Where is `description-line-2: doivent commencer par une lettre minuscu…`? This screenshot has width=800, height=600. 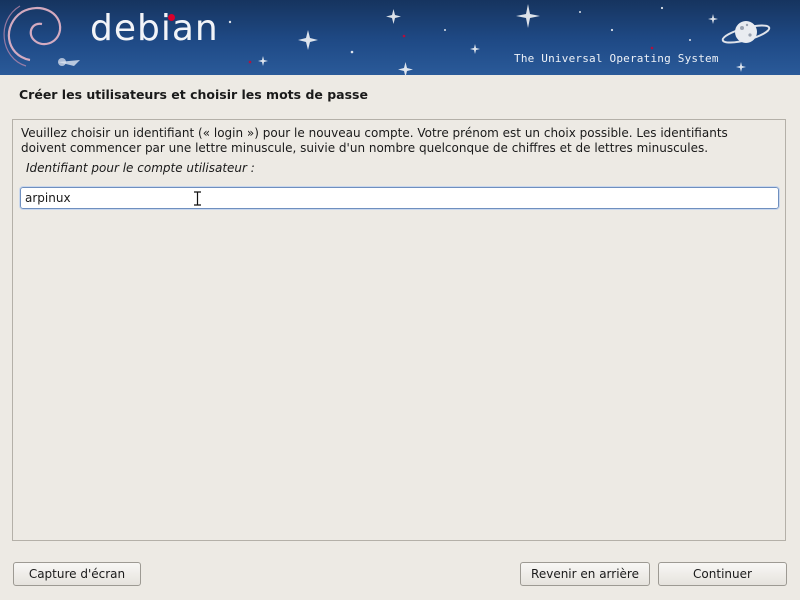 description-line-2: doivent commencer par une lettre minuscu… is located at coordinates (365, 148).